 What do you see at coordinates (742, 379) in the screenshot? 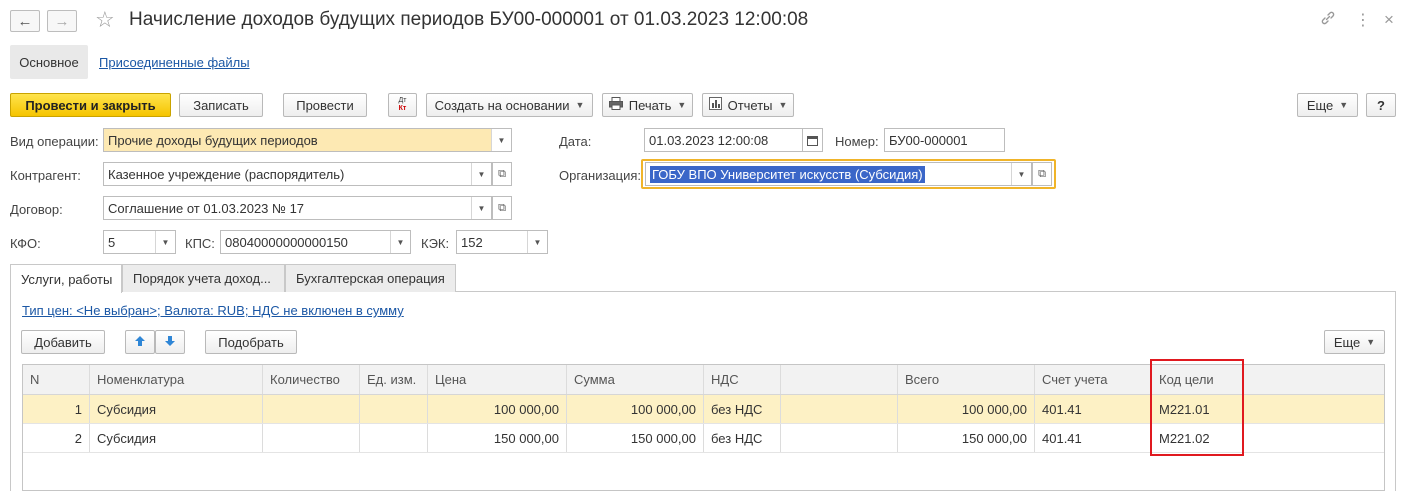
I see `column-header: НДС` at bounding box center [742, 379].